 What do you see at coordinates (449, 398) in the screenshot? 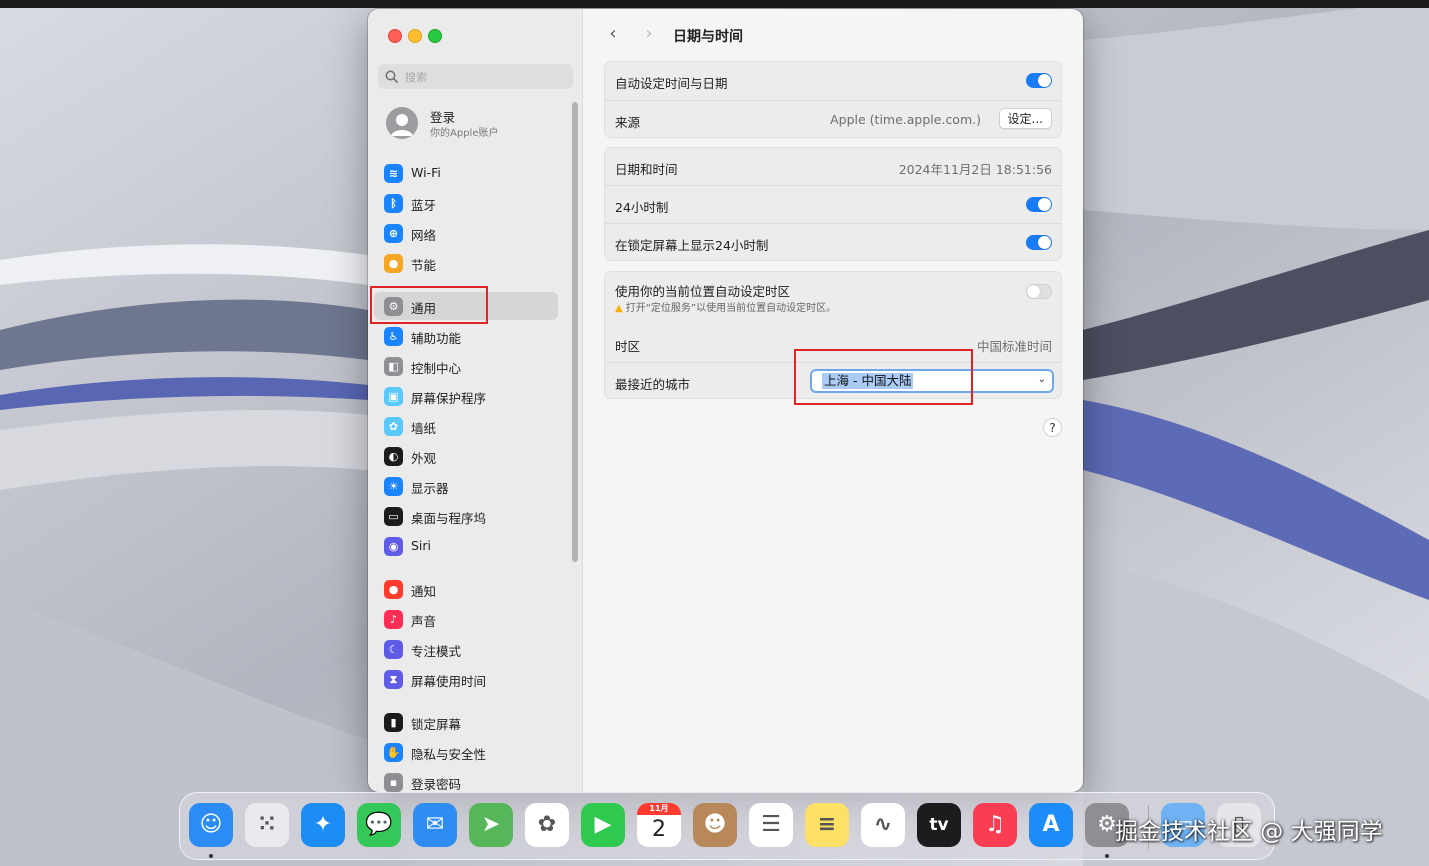
I see `sidebar-item-label: 屏幕保护程序` at bounding box center [449, 398].